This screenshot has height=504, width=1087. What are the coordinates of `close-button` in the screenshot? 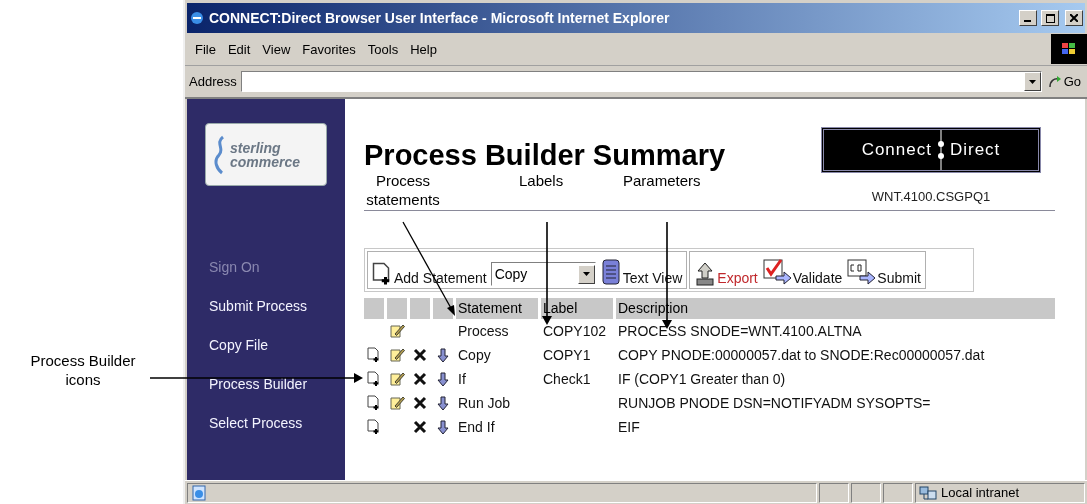 It's located at (1074, 18).